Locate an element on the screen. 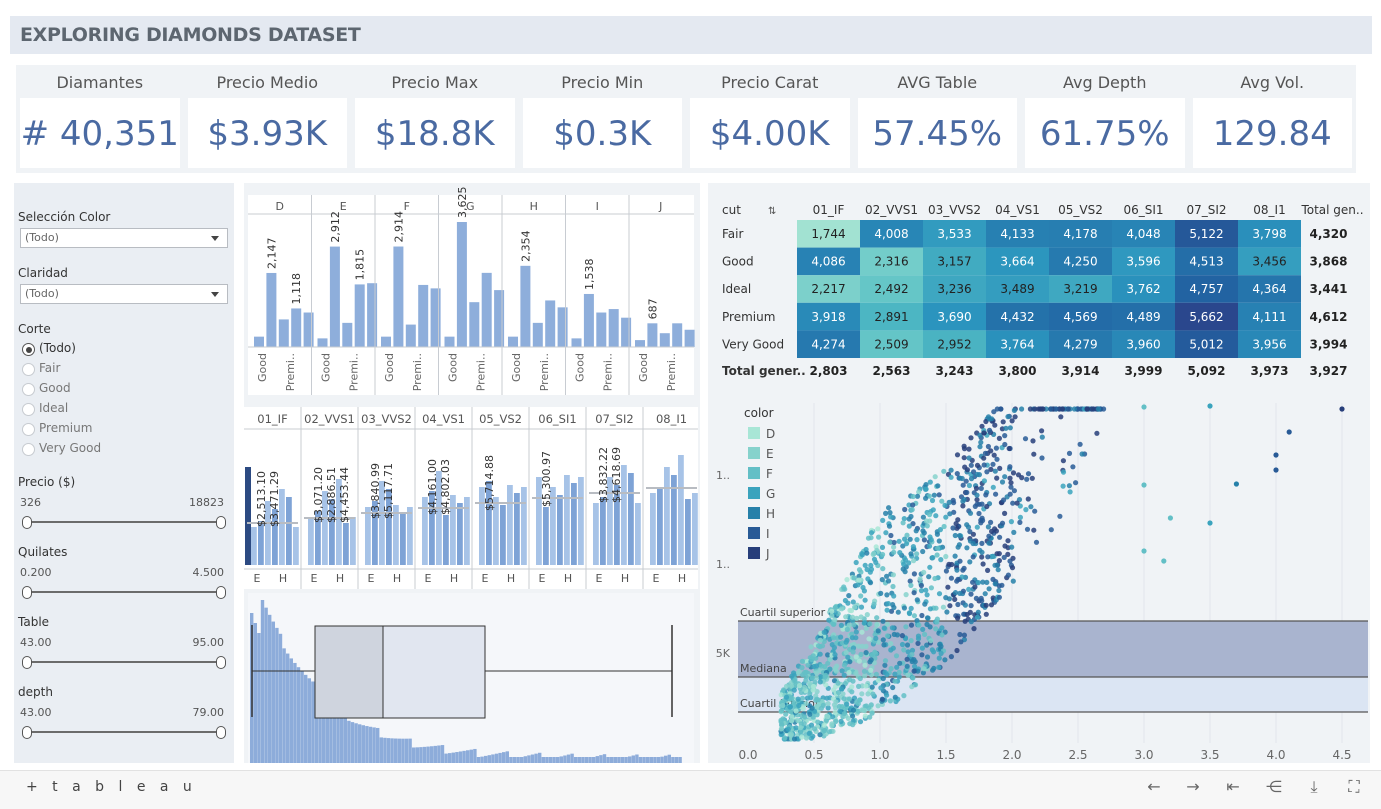 This screenshot has height=809, width=1381. legend-label: J is located at coordinates (767, 554).